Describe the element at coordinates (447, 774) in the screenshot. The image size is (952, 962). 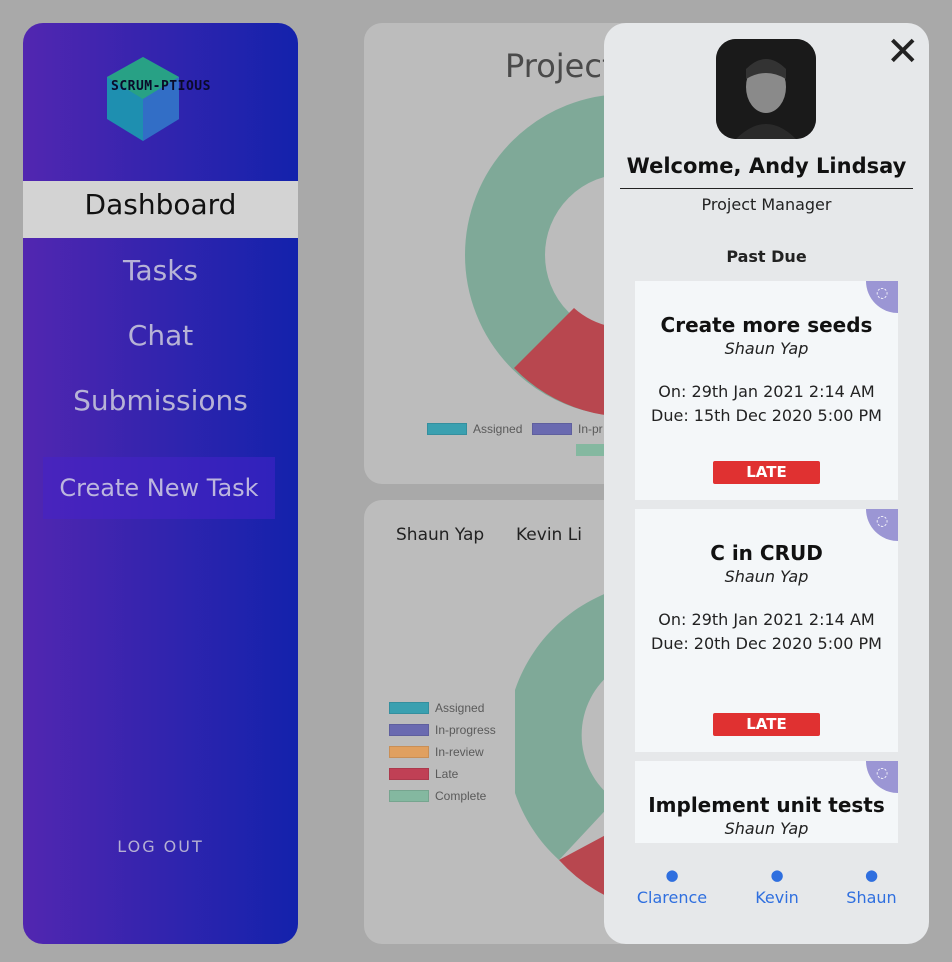
I see `legend-label: Late` at that location.